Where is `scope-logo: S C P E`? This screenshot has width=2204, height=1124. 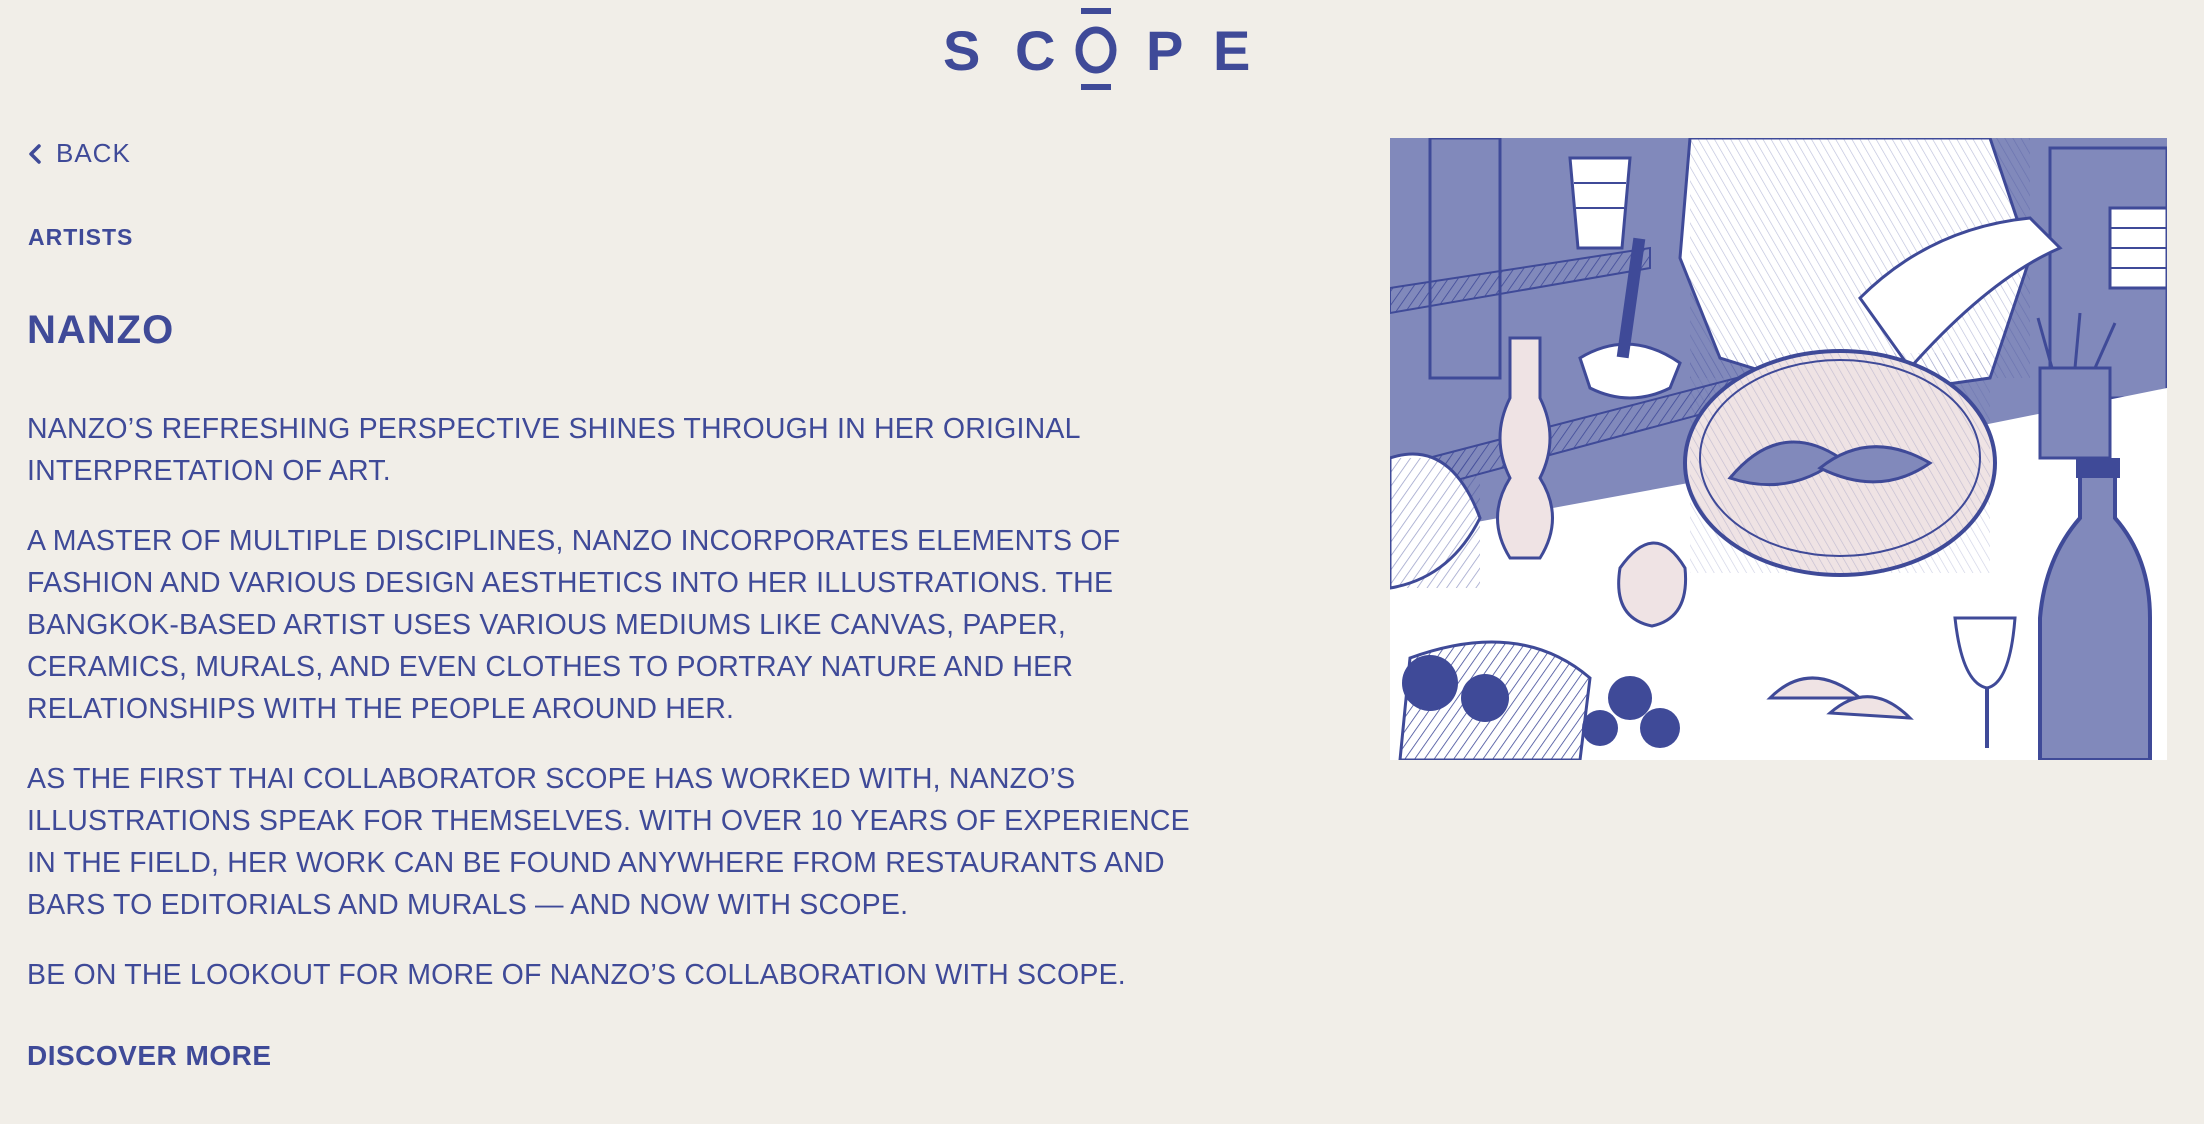 scope-logo: S C P E is located at coordinates (1096, 48).